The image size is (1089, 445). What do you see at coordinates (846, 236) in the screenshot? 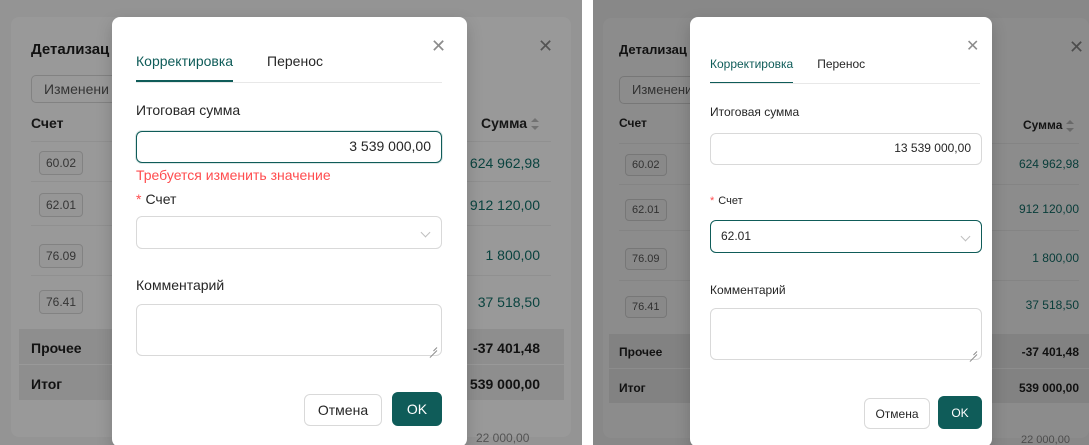
I see `account-select: 62.01` at bounding box center [846, 236].